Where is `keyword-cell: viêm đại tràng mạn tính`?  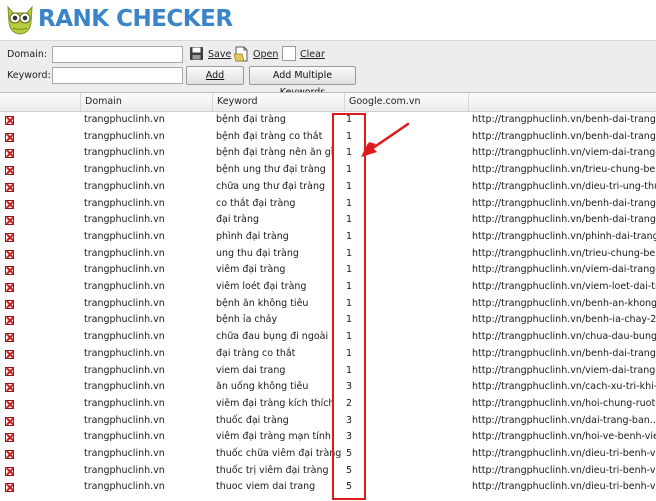
keyword-cell: viêm đại tràng mạn tính is located at coordinates (273, 437).